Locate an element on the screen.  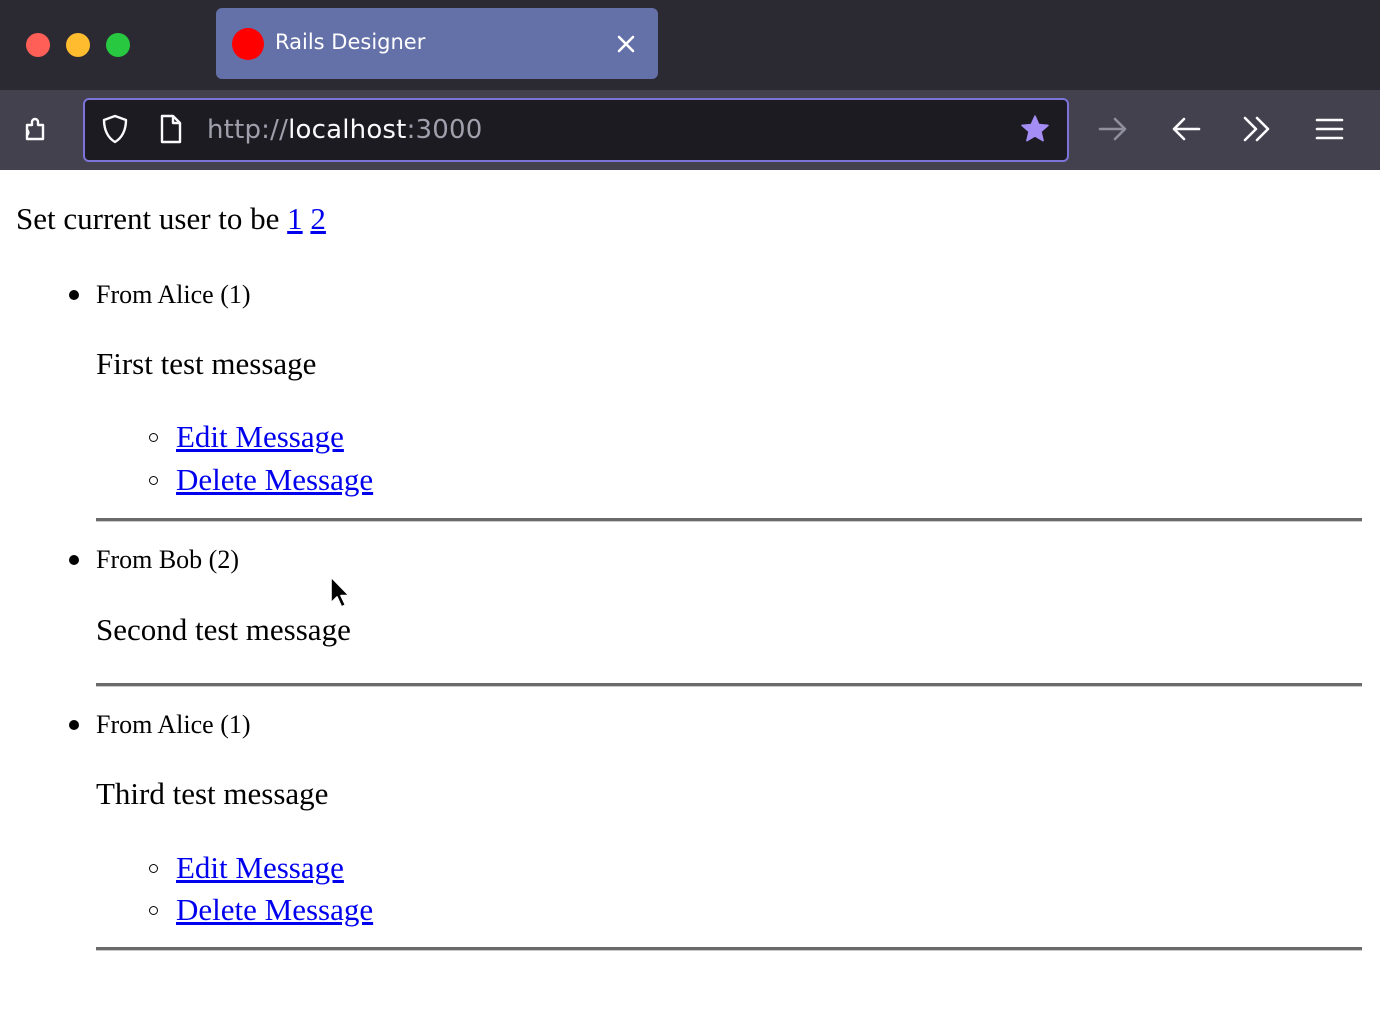
zoom-window-button is located at coordinates (118, 45).